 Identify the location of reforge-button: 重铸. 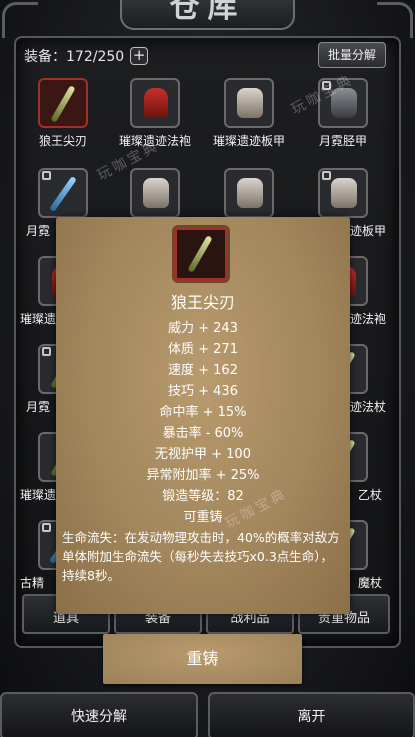
(202, 659).